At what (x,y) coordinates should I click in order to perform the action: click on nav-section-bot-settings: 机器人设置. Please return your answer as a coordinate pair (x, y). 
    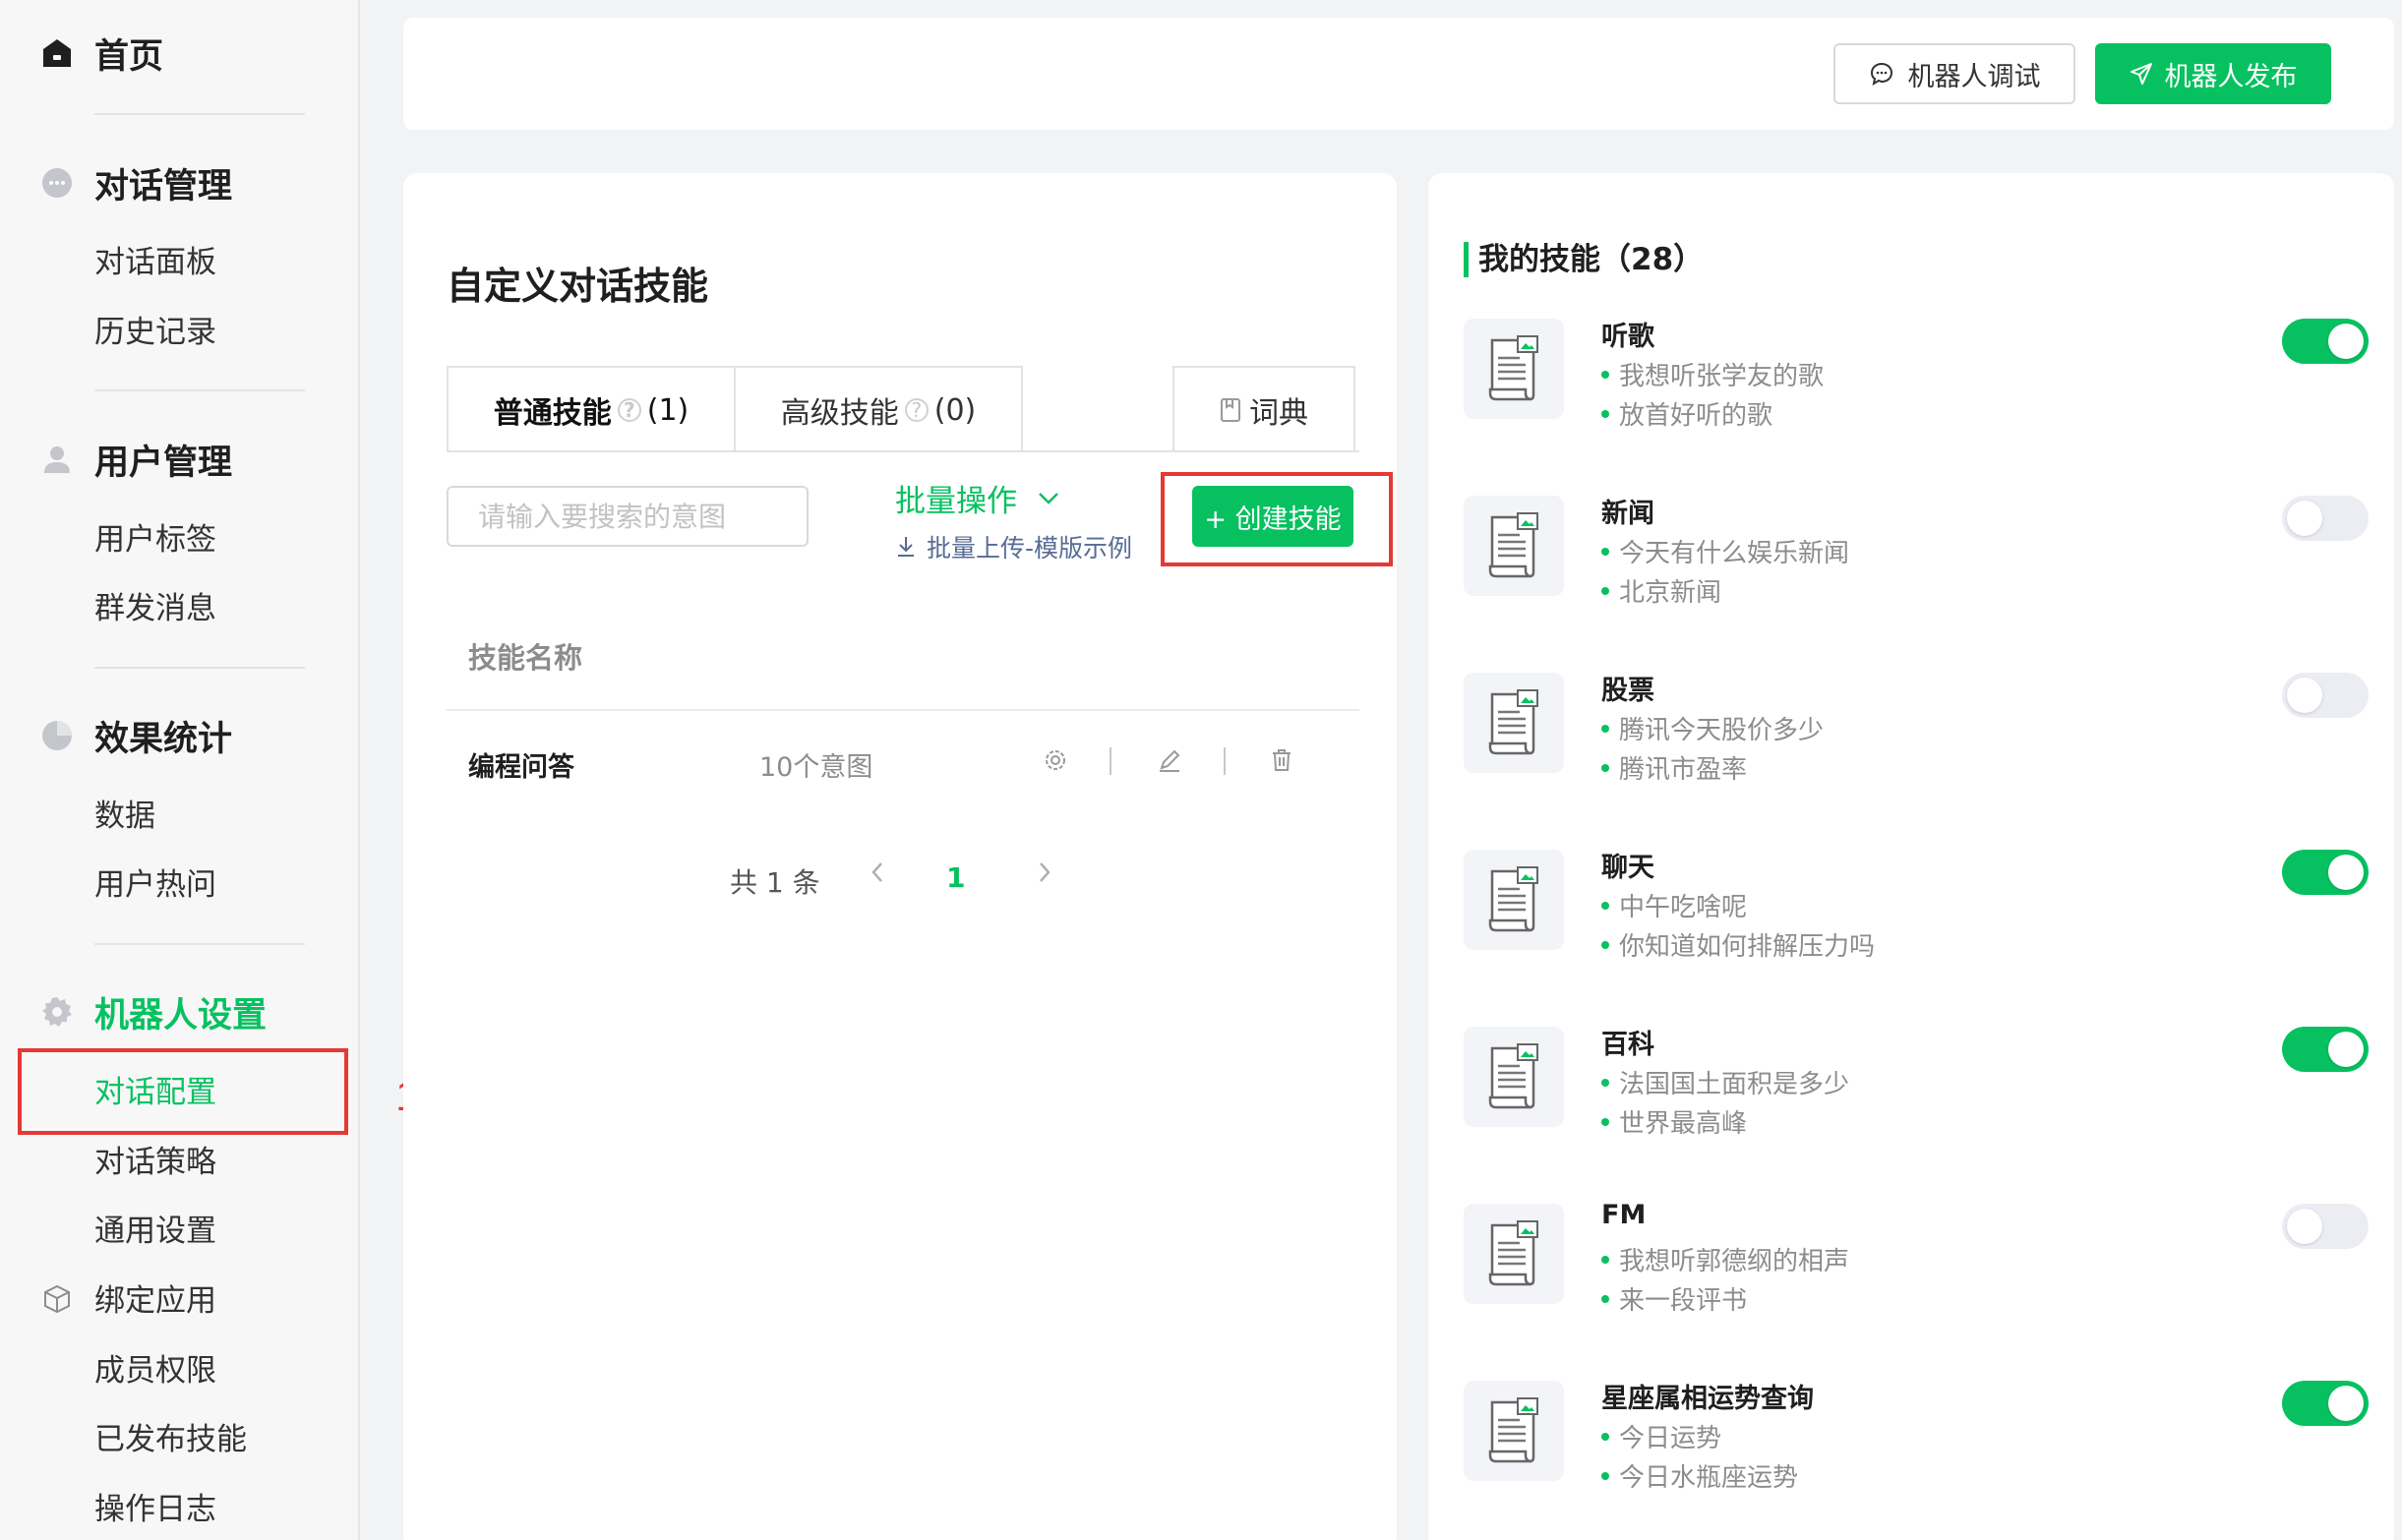
    Looking at the image, I should click on (180, 1012).